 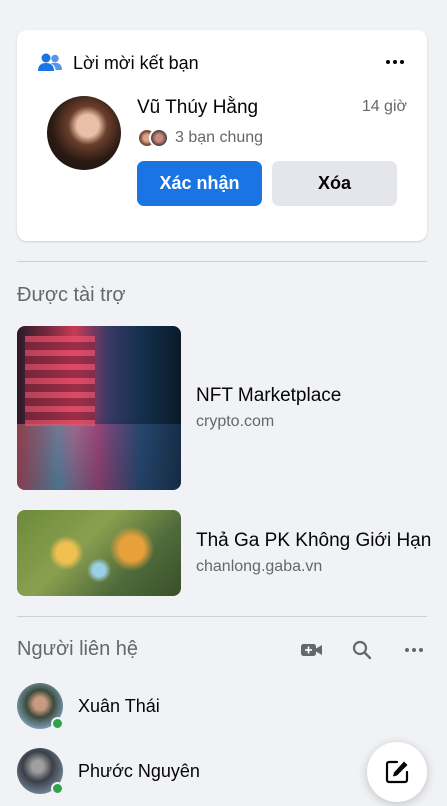 I want to click on sponsored-title: Được tài trợ, so click(x=71, y=295).